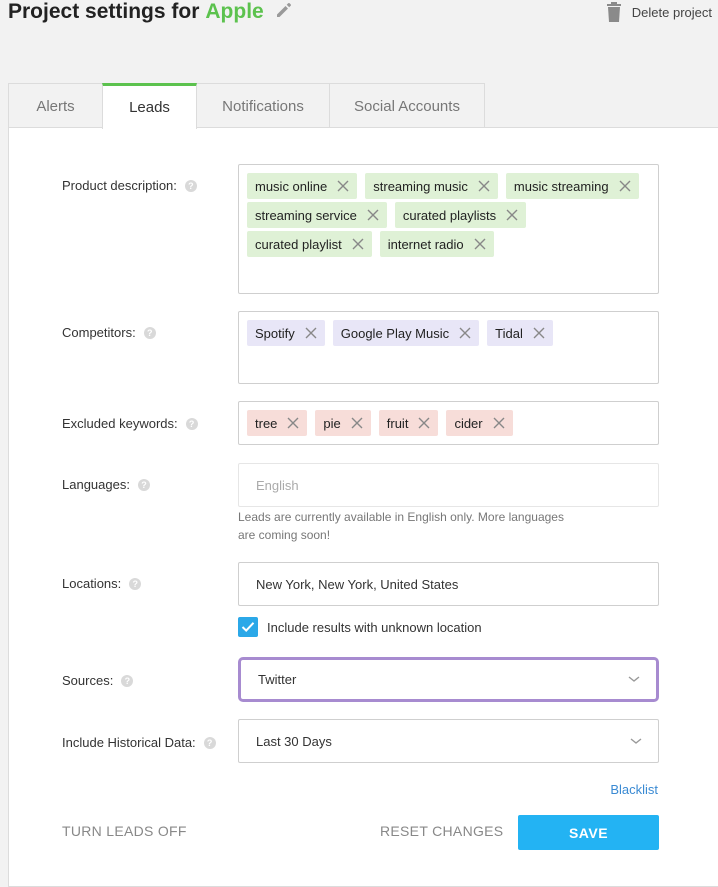 The width and height of the screenshot is (718, 887). Describe the element at coordinates (96, 484) in the screenshot. I see `languages-label-text: Languages:` at that location.